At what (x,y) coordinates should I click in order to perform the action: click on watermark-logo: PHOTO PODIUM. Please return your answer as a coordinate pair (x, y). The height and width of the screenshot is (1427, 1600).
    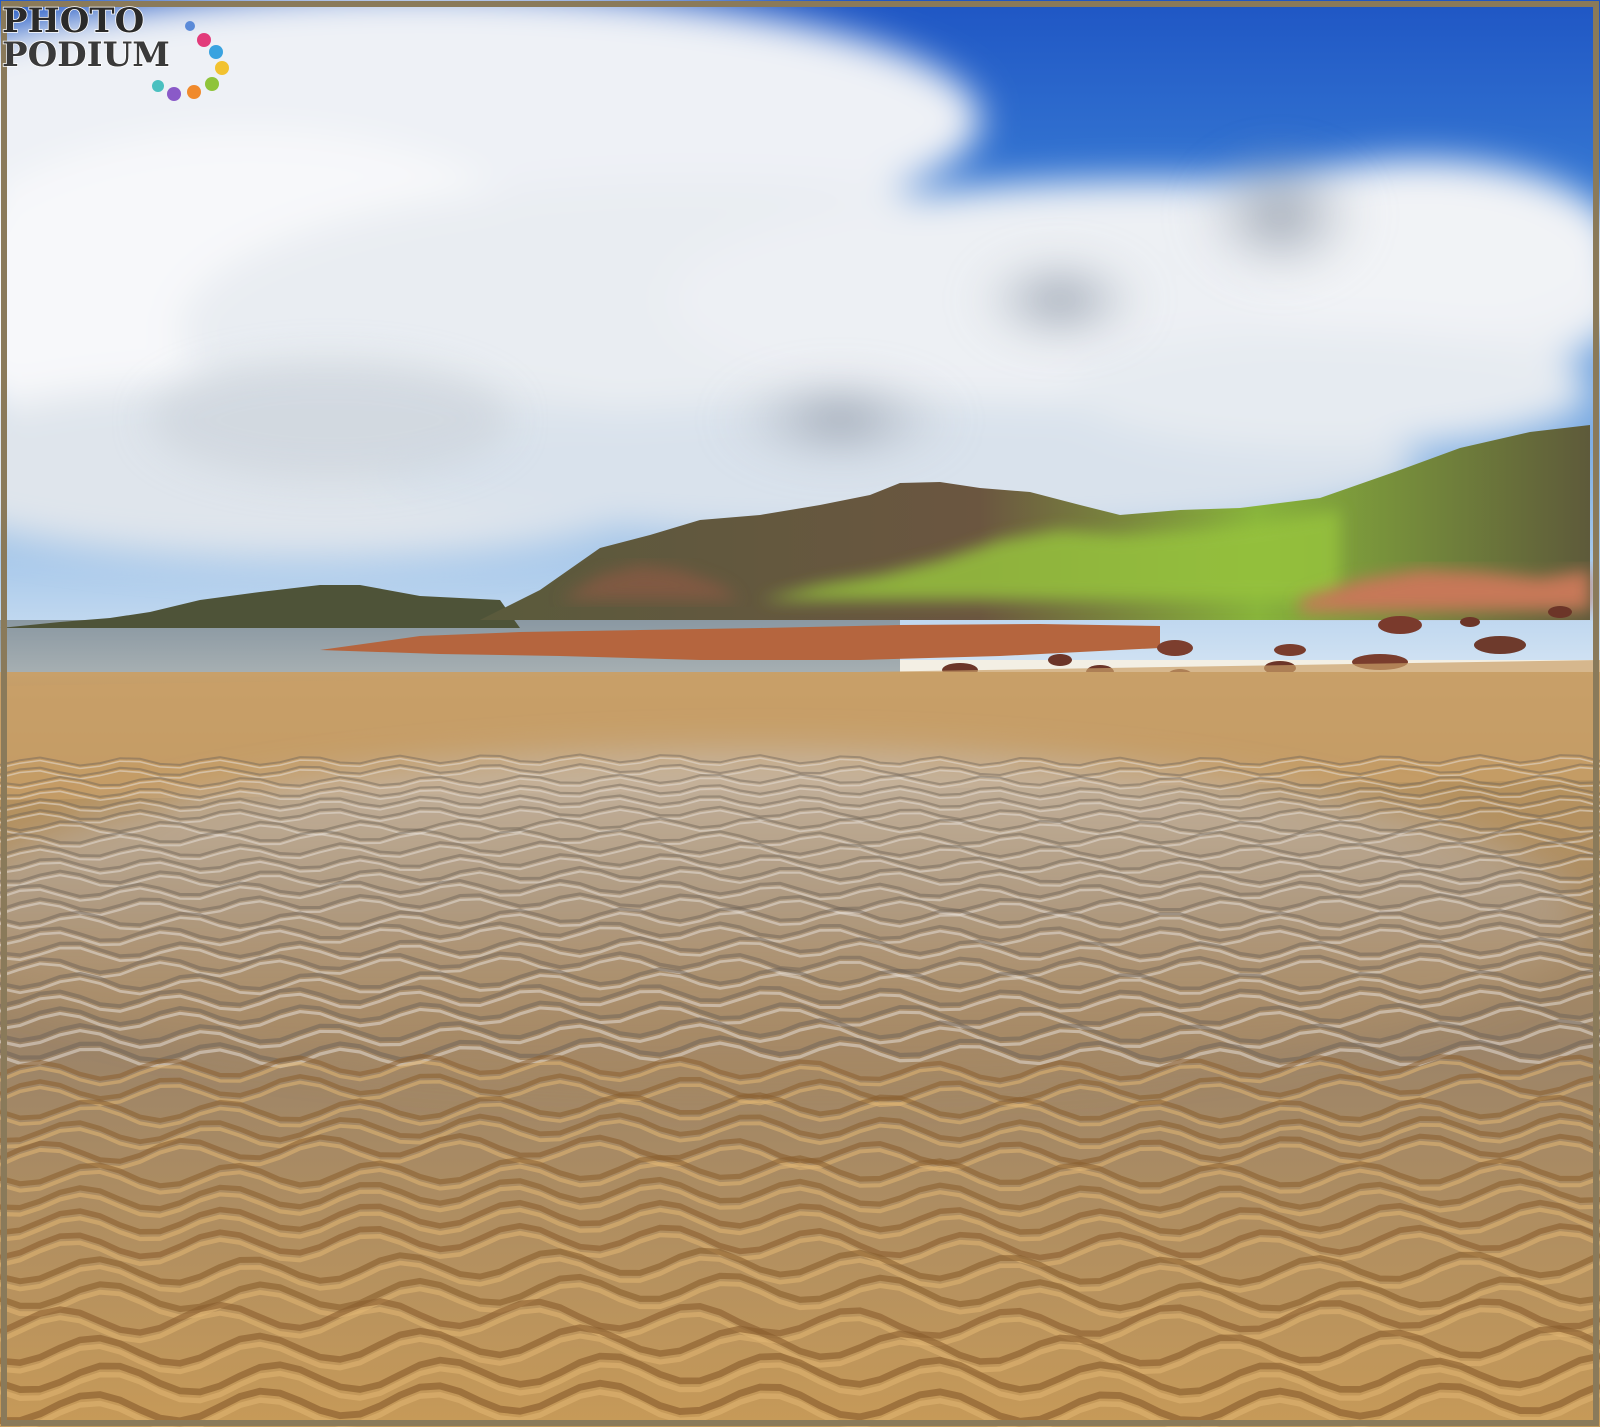
    Looking at the image, I should click on (120, 52).